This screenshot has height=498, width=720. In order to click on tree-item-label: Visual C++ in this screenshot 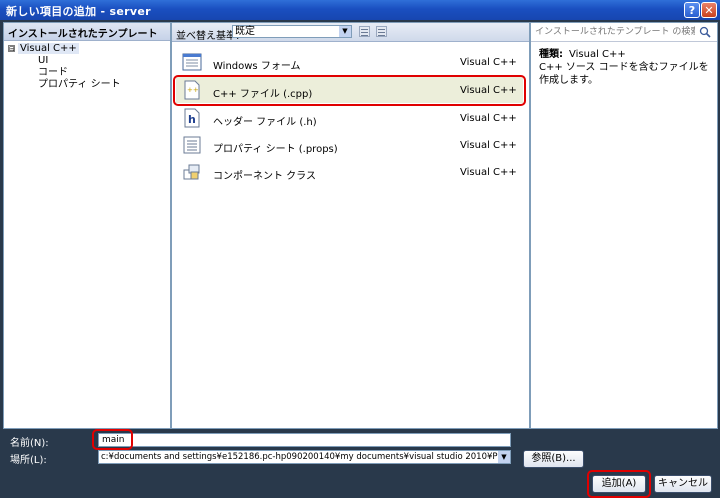, I will do `click(48, 48)`.